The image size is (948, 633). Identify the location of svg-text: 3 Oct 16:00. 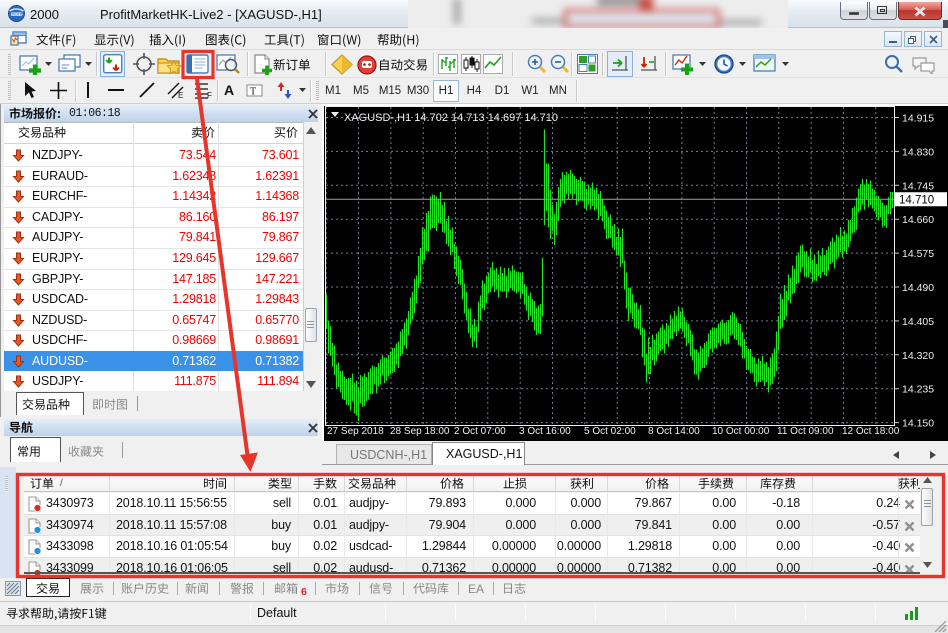
(545, 431).